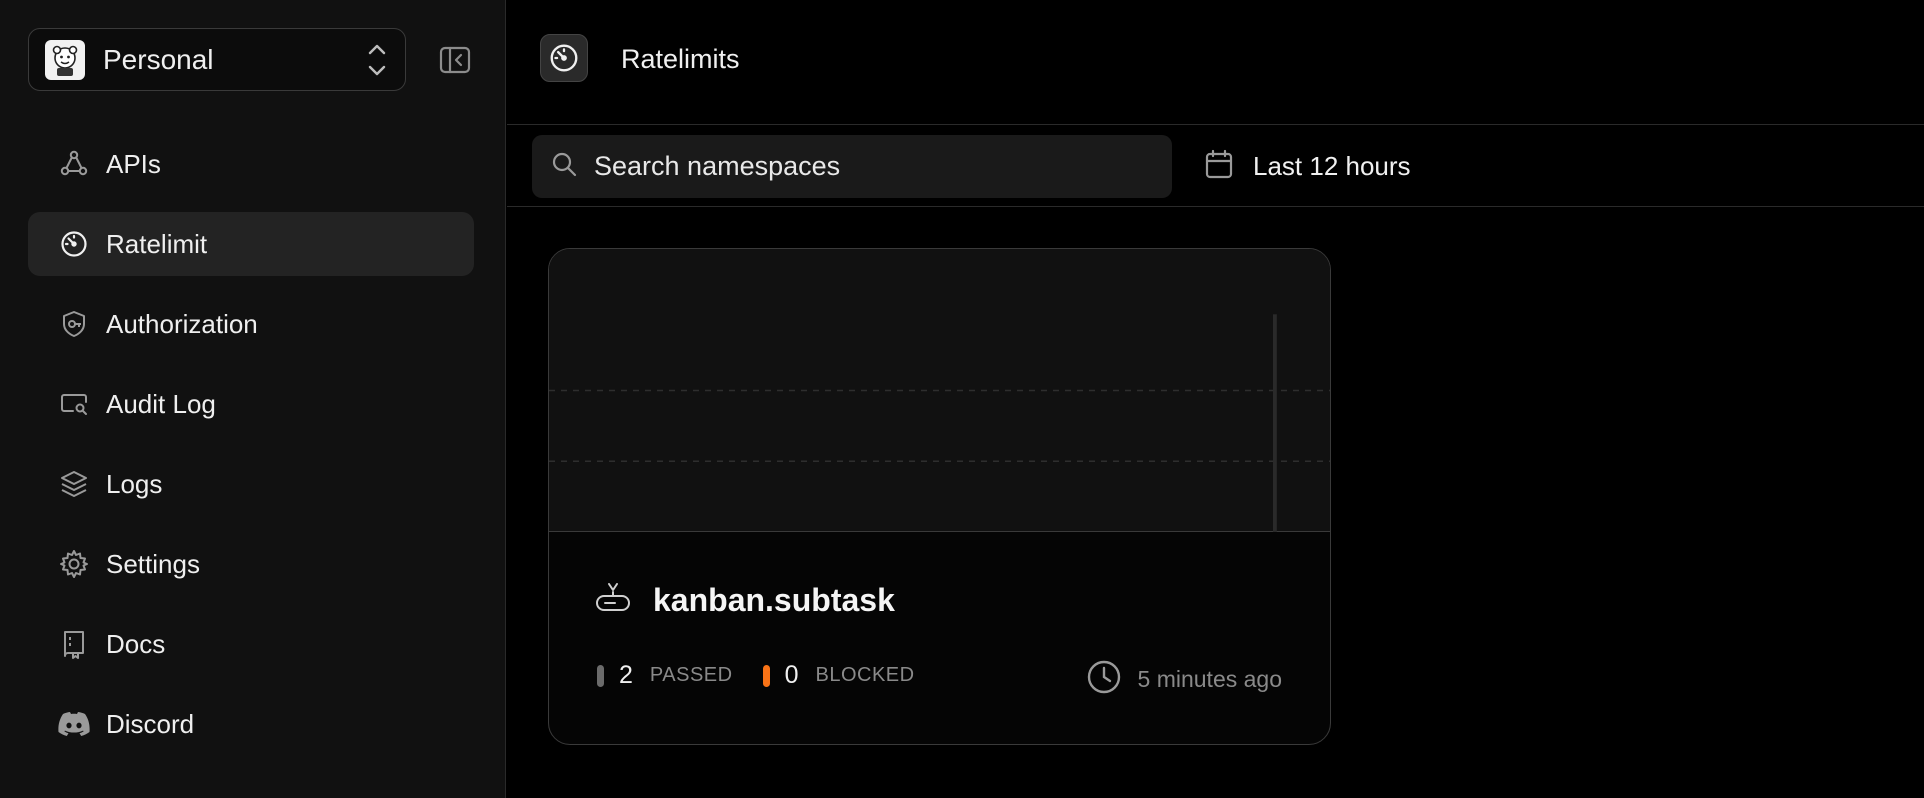  I want to click on sidebar-item-ratelimit: Ratelimit, so click(251, 244).